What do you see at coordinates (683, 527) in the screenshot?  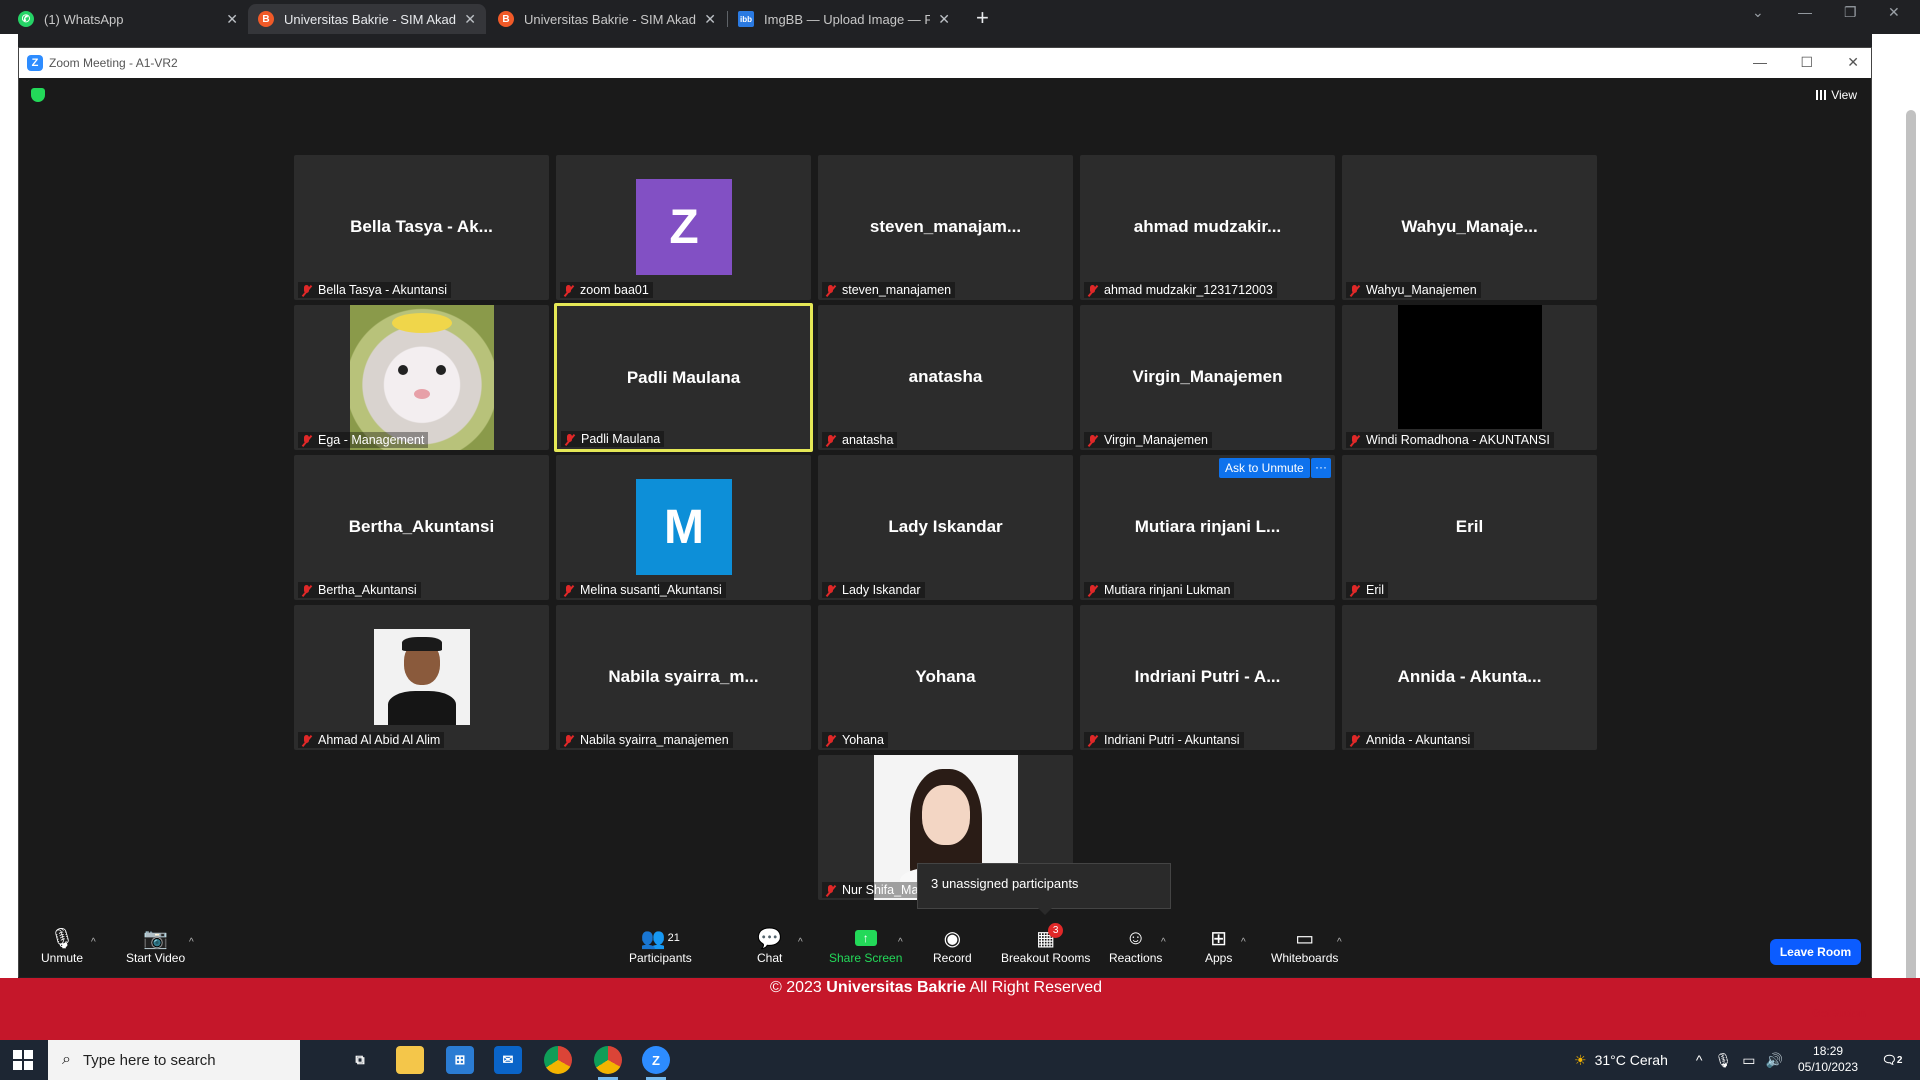 I see `participant-tile: M Melina susanti_Akuntansi` at bounding box center [683, 527].